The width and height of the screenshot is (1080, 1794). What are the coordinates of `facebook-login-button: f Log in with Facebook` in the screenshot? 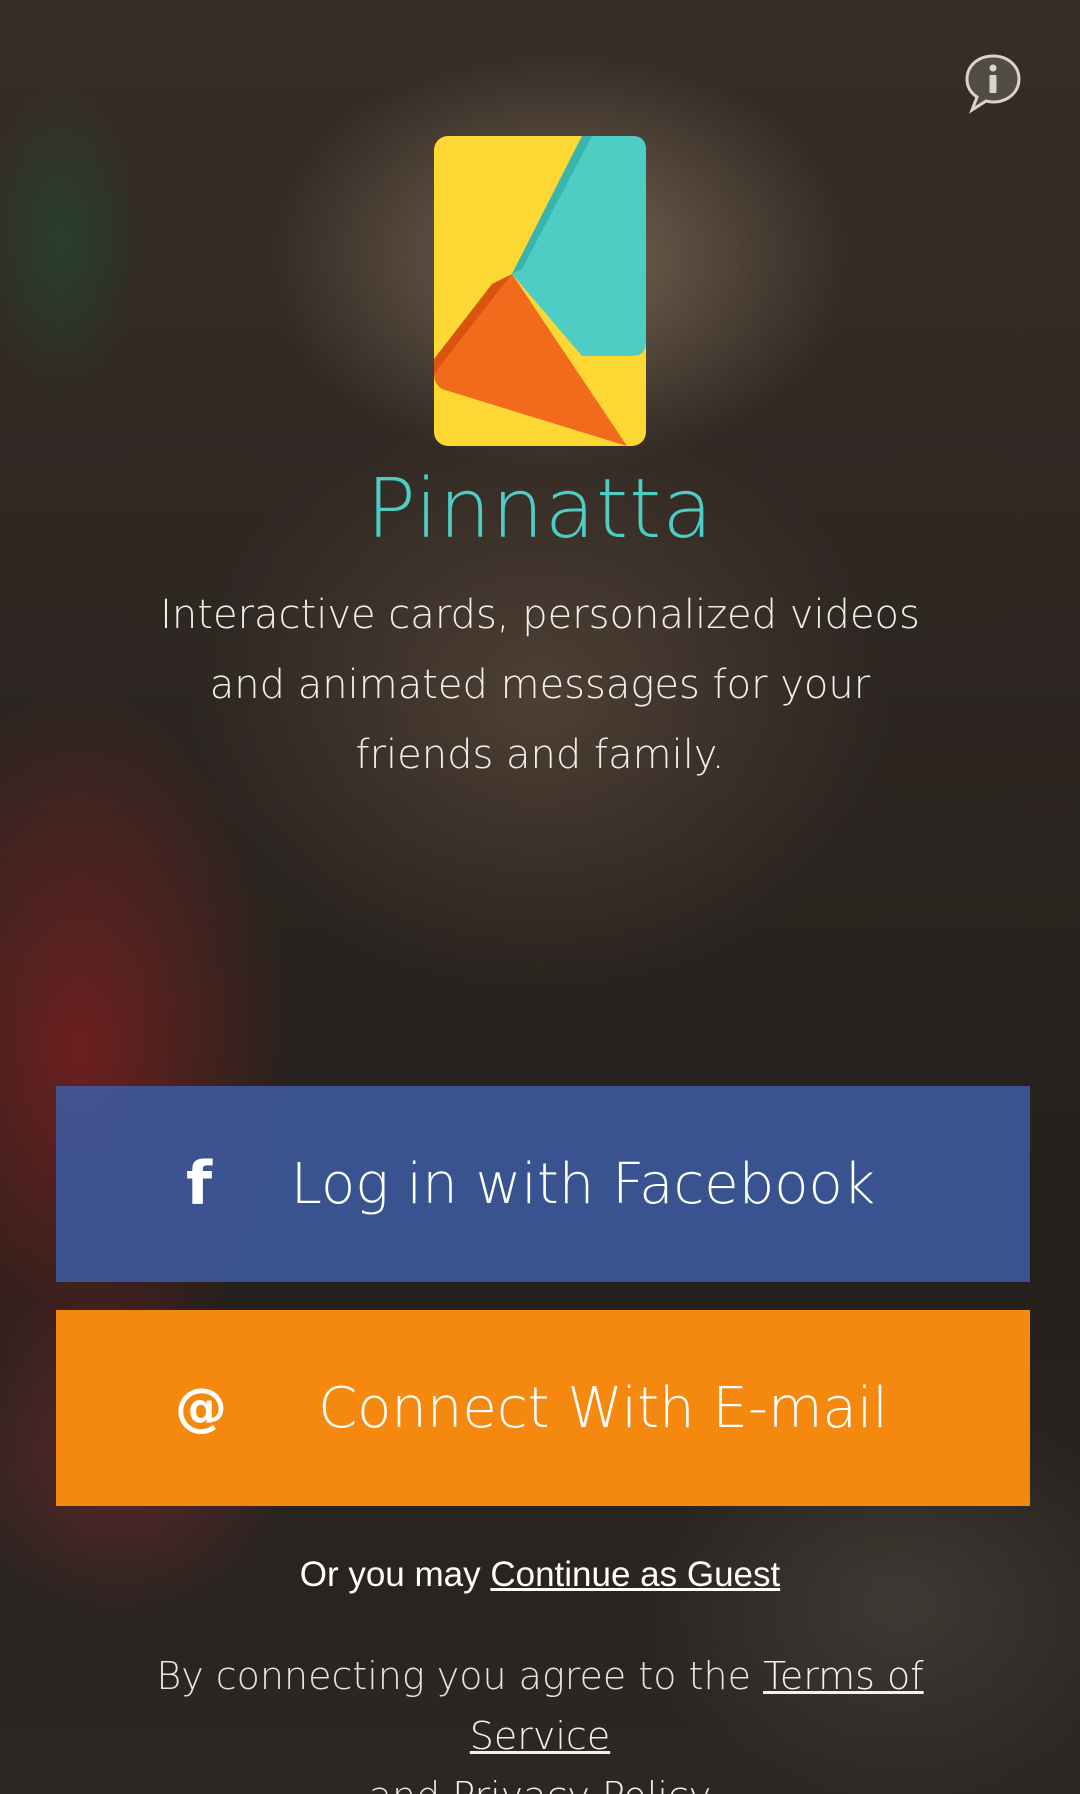 It's located at (543, 1184).